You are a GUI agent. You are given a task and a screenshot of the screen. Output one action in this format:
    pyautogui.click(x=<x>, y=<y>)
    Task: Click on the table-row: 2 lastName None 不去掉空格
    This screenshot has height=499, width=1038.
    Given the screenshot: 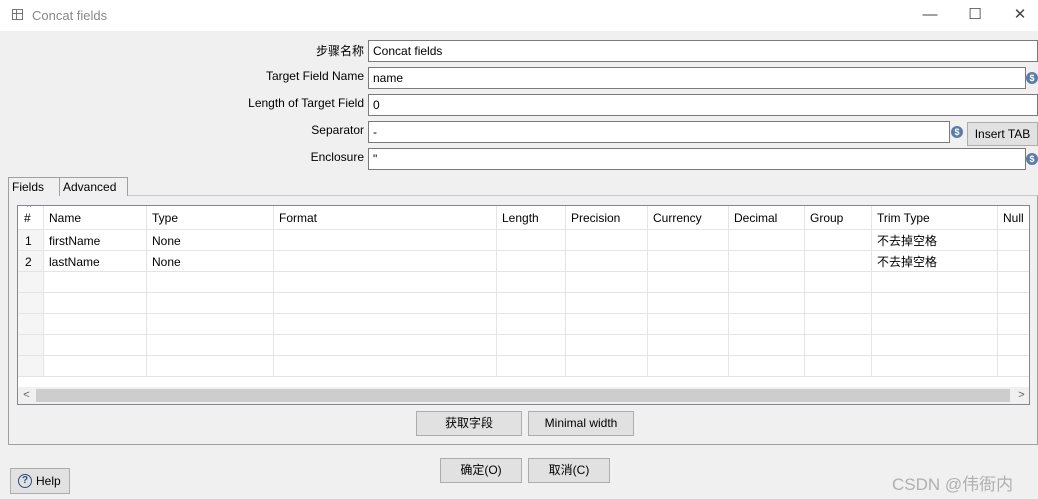 What is the action you would take?
    pyautogui.click(x=523, y=261)
    